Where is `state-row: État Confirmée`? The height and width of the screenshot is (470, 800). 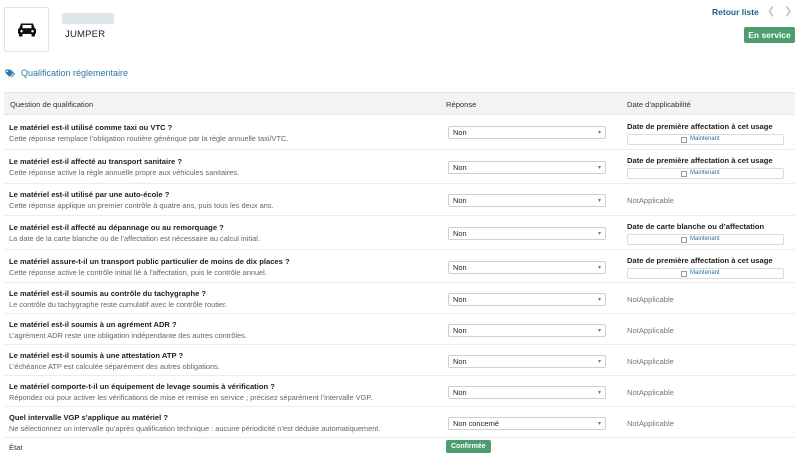 state-row: État Confirmée is located at coordinates (399, 447).